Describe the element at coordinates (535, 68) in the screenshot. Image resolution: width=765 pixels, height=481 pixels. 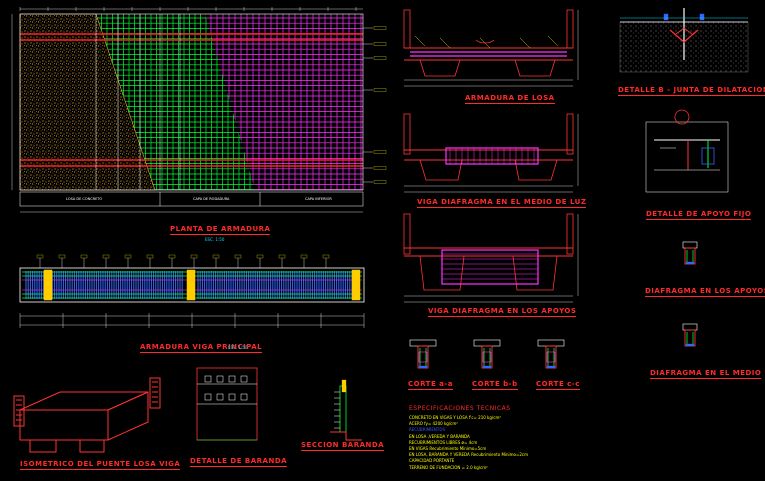
I see `losa-beam-r` at that location.